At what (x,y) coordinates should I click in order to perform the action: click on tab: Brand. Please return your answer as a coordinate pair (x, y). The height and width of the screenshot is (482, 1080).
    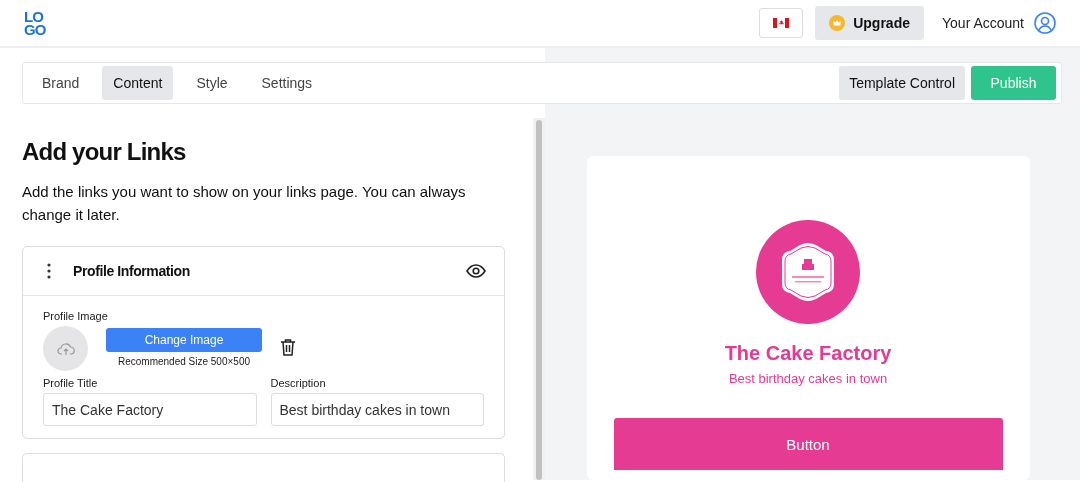
    Looking at the image, I should click on (61, 83).